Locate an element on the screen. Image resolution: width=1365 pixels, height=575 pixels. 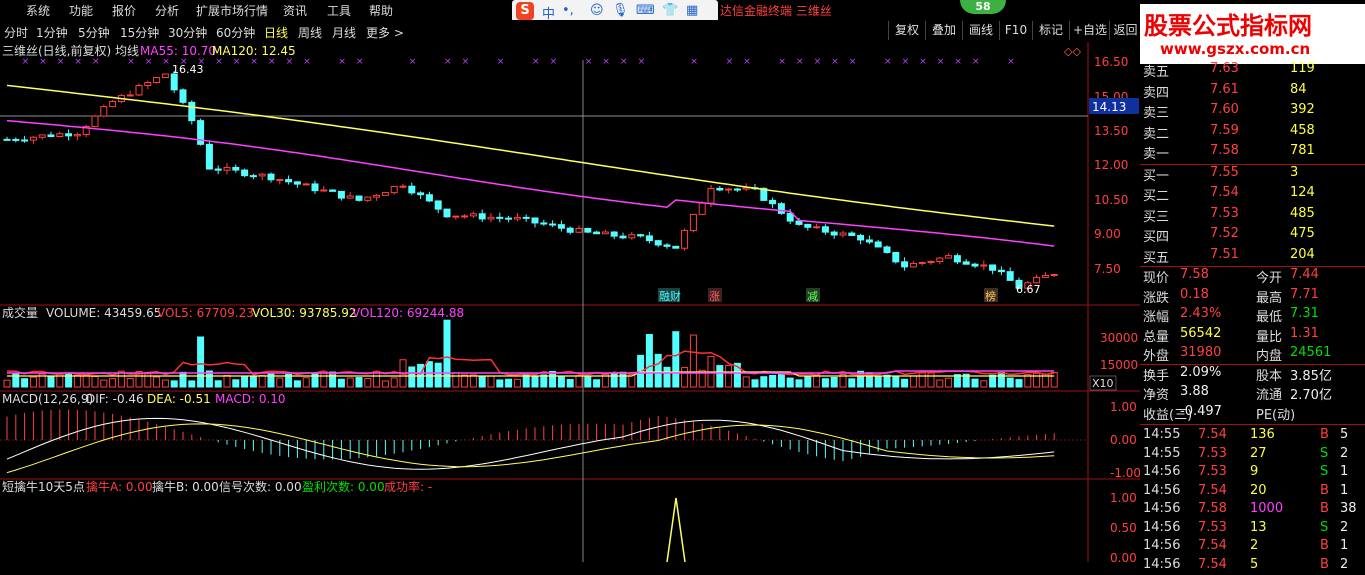
indicator-signals: 信号次数: 0.00 is located at coordinates (260, 486).